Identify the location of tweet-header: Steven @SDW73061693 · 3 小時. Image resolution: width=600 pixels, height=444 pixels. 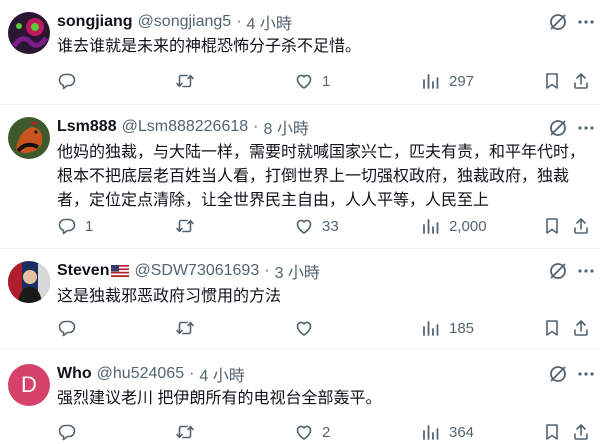
(188, 271).